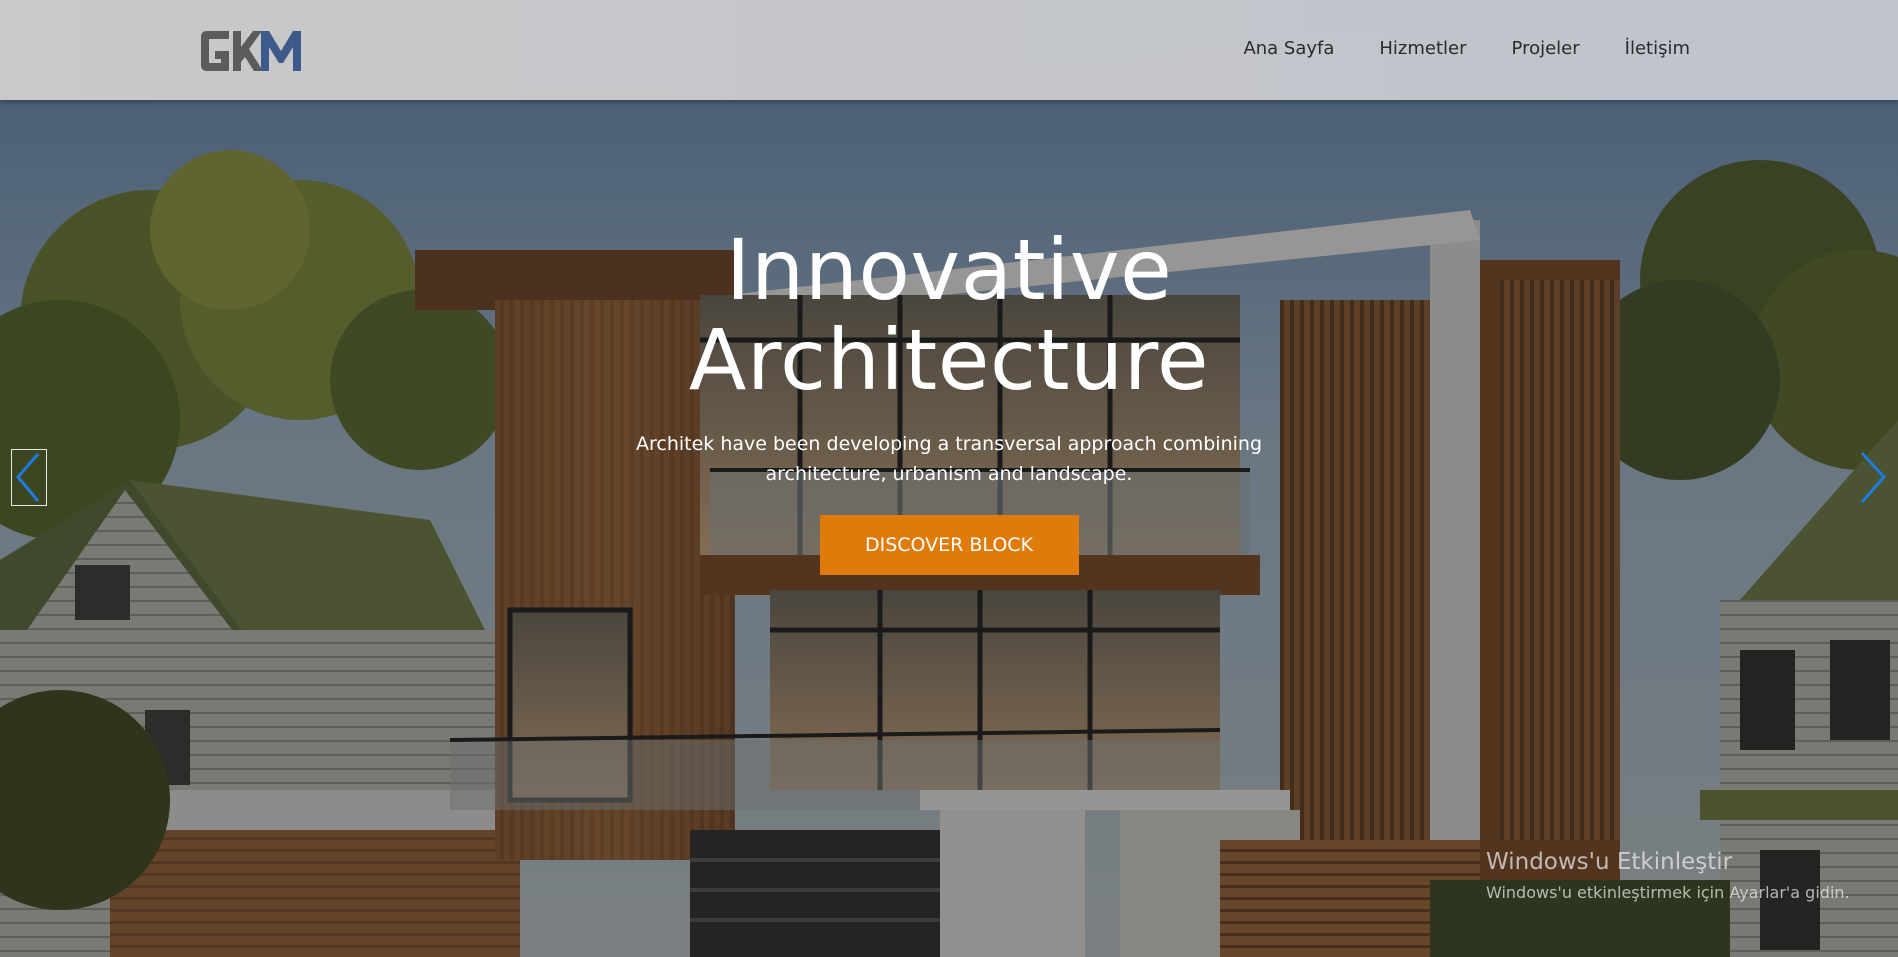 This screenshot has height=957, width=1898. What do you see at coordinates (1422, 48) in the screenshot?
I see `nav-item-hizmetler: Hizmetler` at bounding box center [1422, 48].